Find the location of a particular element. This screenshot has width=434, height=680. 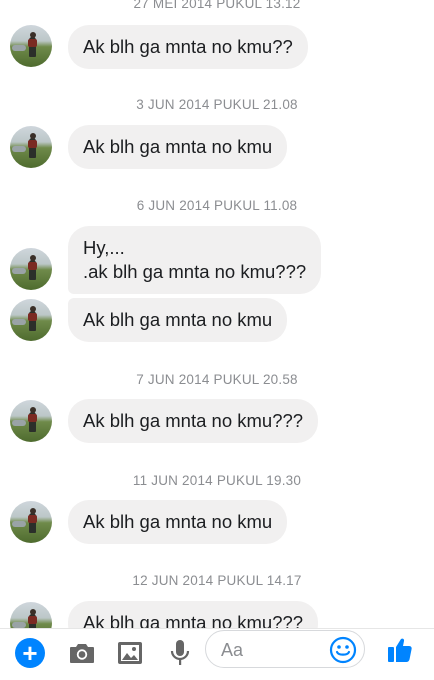

message-bubble: Ak blh ga mnta no kmu?? is located at coordinates (188, 47).